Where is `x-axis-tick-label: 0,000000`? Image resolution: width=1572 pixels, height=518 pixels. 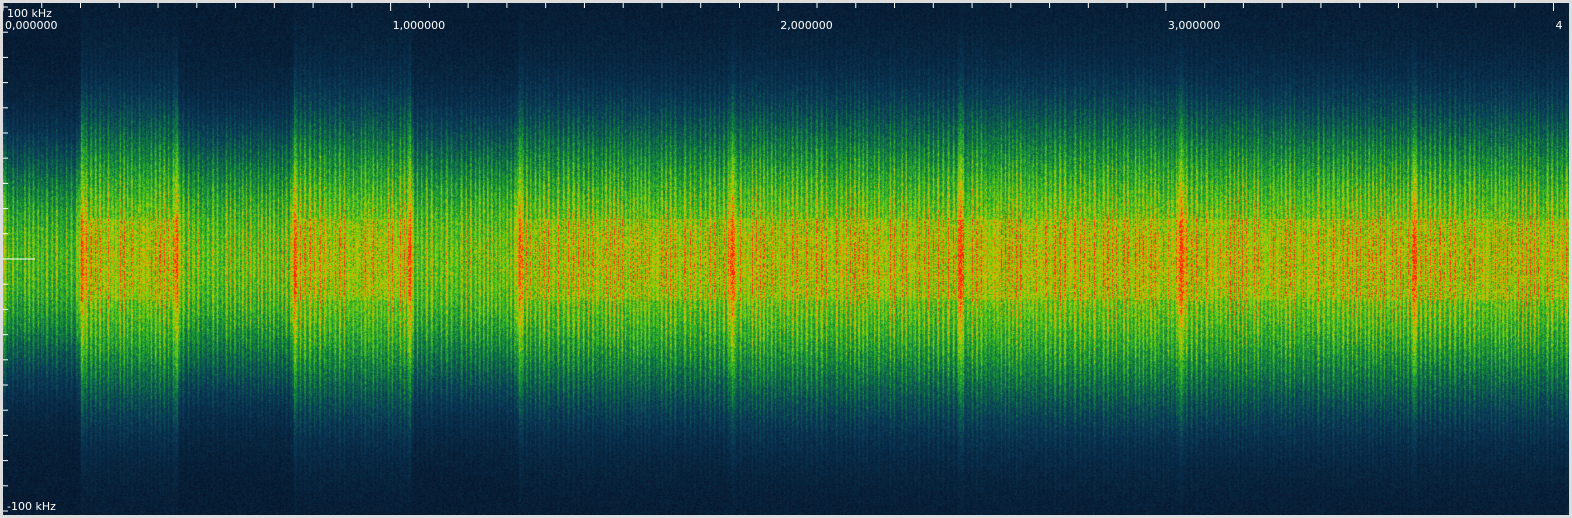
x-axis-tick-label: 0,000000 is located at coordinates (31, 25).